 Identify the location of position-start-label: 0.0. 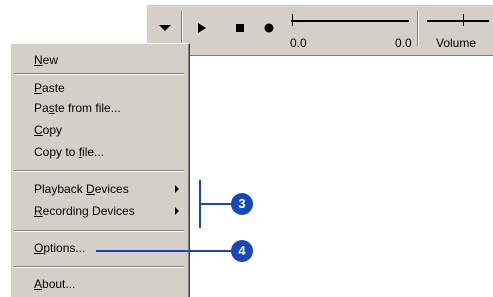
(298, 43).